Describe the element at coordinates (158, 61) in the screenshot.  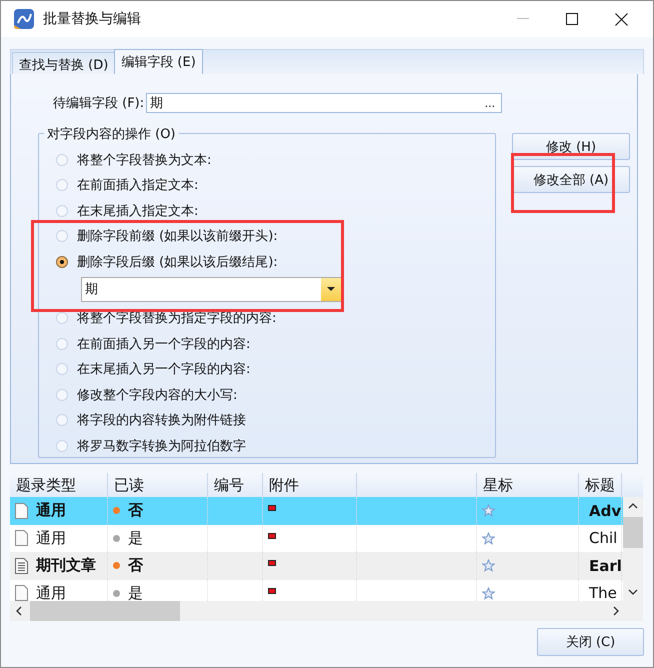
I see `tab: 编辑字段 (E)` at that location.